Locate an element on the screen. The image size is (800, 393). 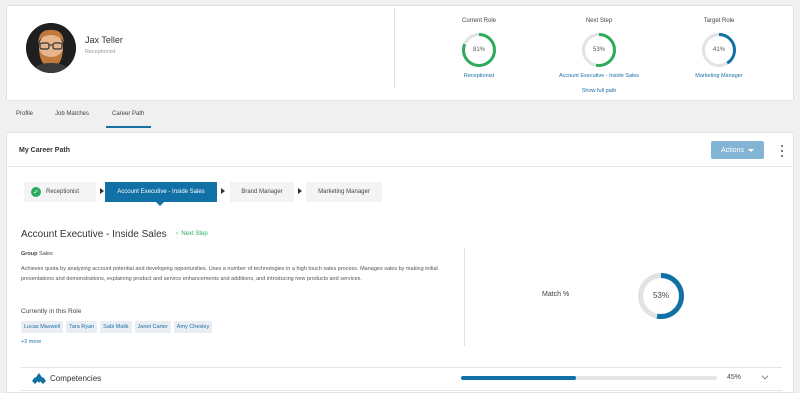
competencies-icon is located at coordinates (39, 378).